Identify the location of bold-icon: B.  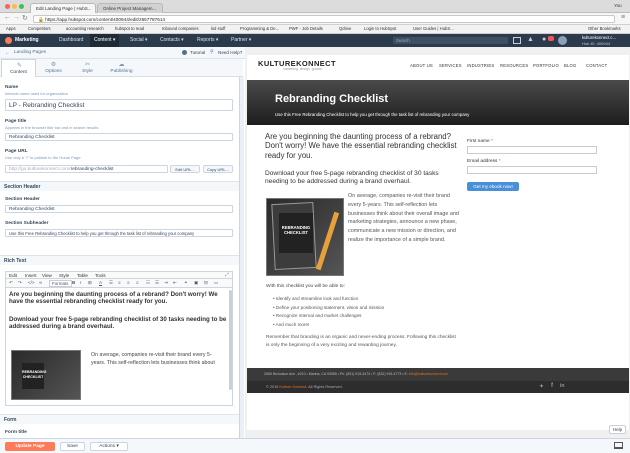
(73, 282).